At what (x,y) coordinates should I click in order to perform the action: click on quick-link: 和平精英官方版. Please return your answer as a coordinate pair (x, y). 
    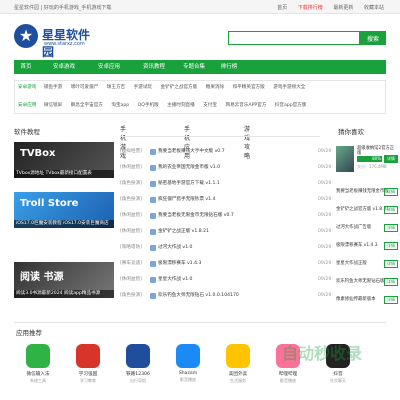
    Looking at the image, I should click on (249, 87).